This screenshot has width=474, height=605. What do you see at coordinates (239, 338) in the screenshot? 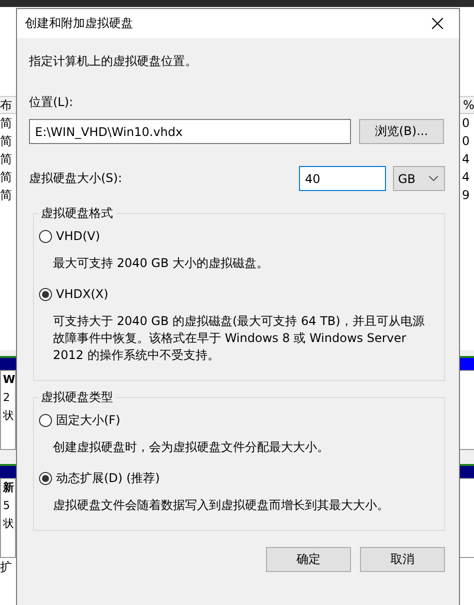
I see `option-description: 可支持大于 2040 GB 的虚拟磁盘(最大可支持 64 TB)，并且可从电源故障事件中恢复。该格式在早于 Windows 8 或 Windows Server 2012 的操作系统中不受支持。` at bounding box center [239, 338].